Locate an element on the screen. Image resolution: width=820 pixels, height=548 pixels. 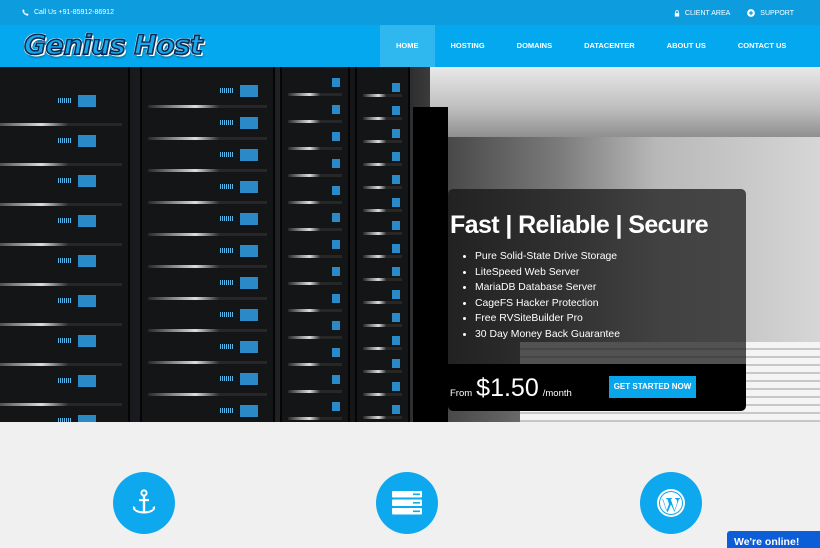
logo: Genius Host is located at coordinates (113, 45).